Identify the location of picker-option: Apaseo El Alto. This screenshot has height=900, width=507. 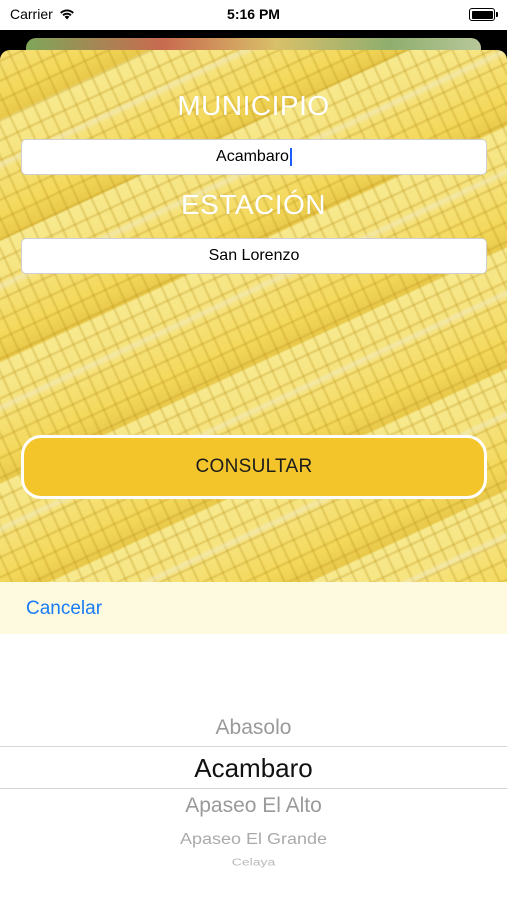
(253, 806).